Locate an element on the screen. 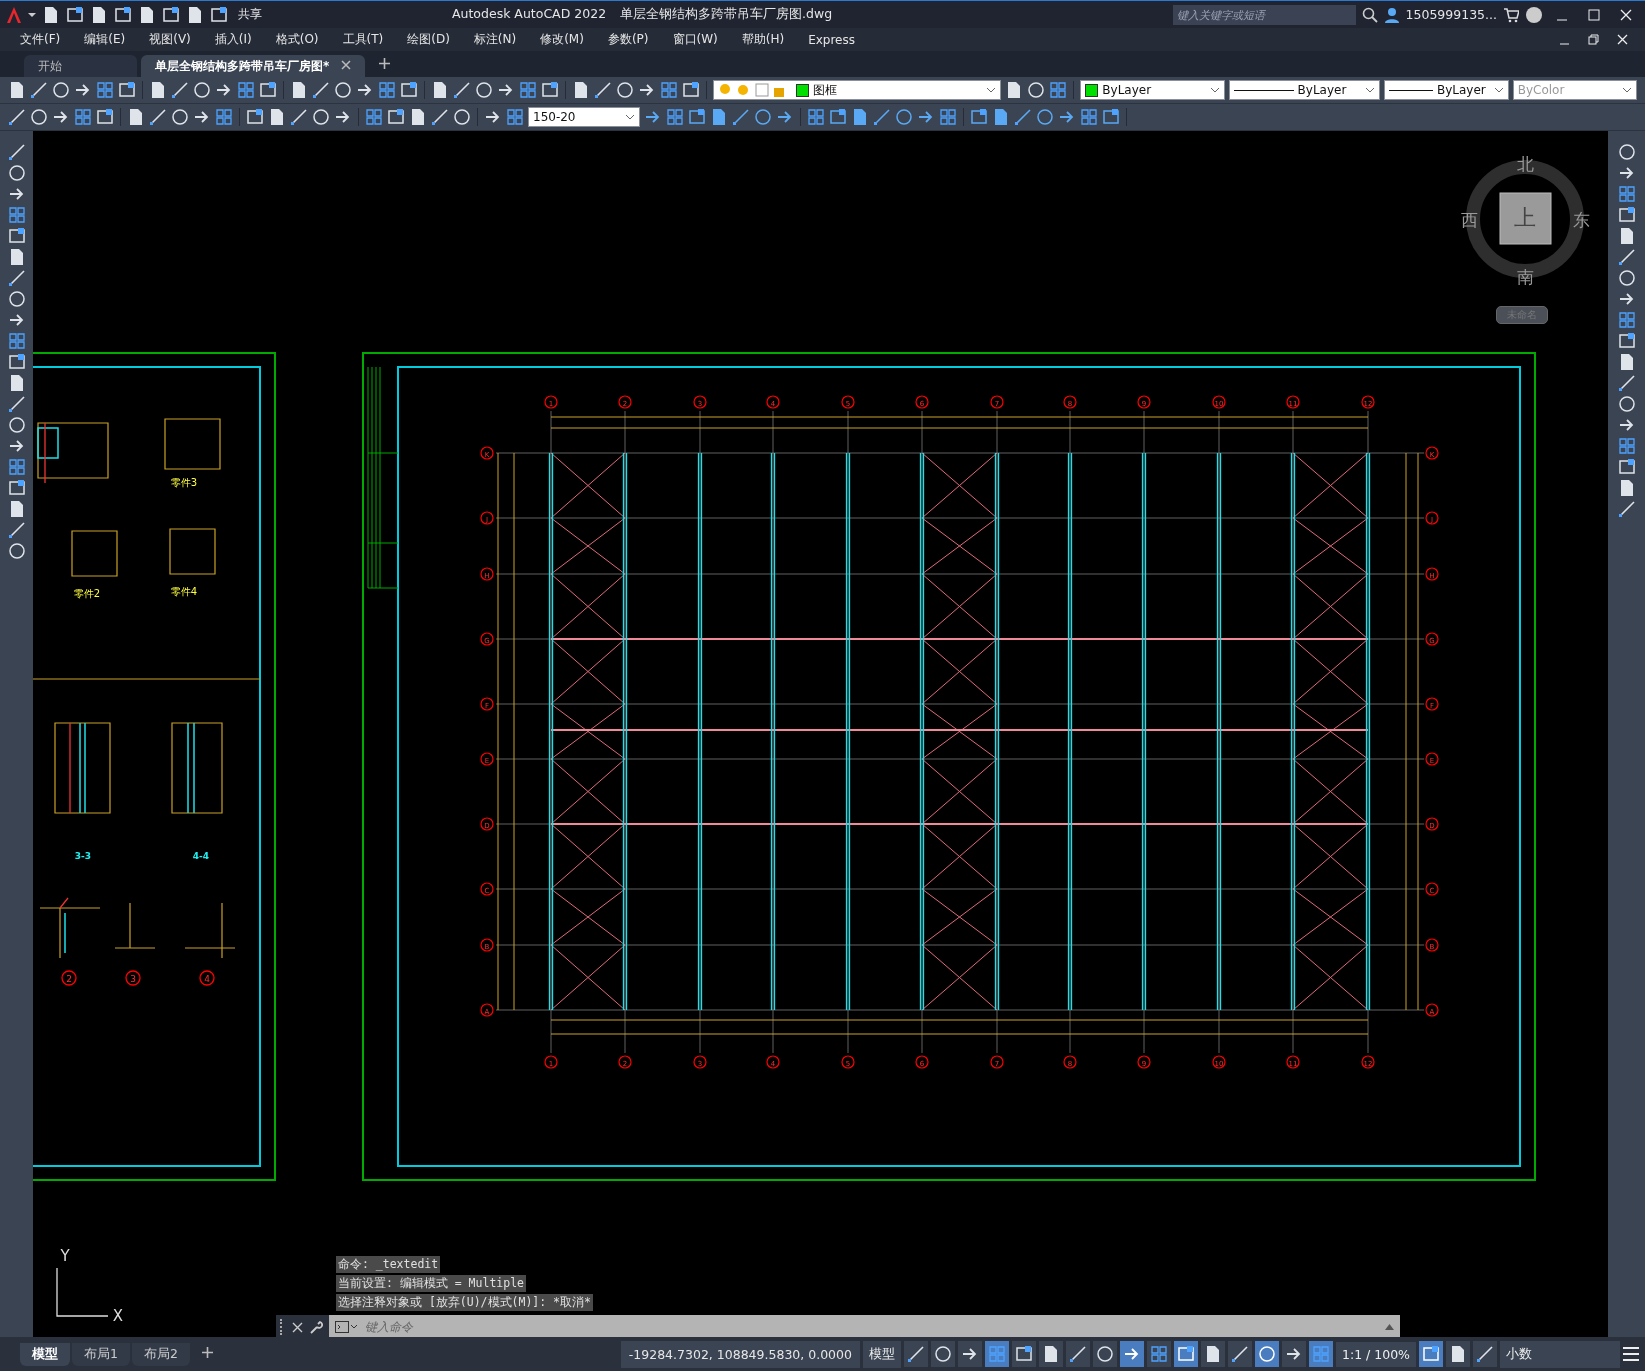 The image size is (1645, 1371). user-icon is located at coordinates (1391, 14).